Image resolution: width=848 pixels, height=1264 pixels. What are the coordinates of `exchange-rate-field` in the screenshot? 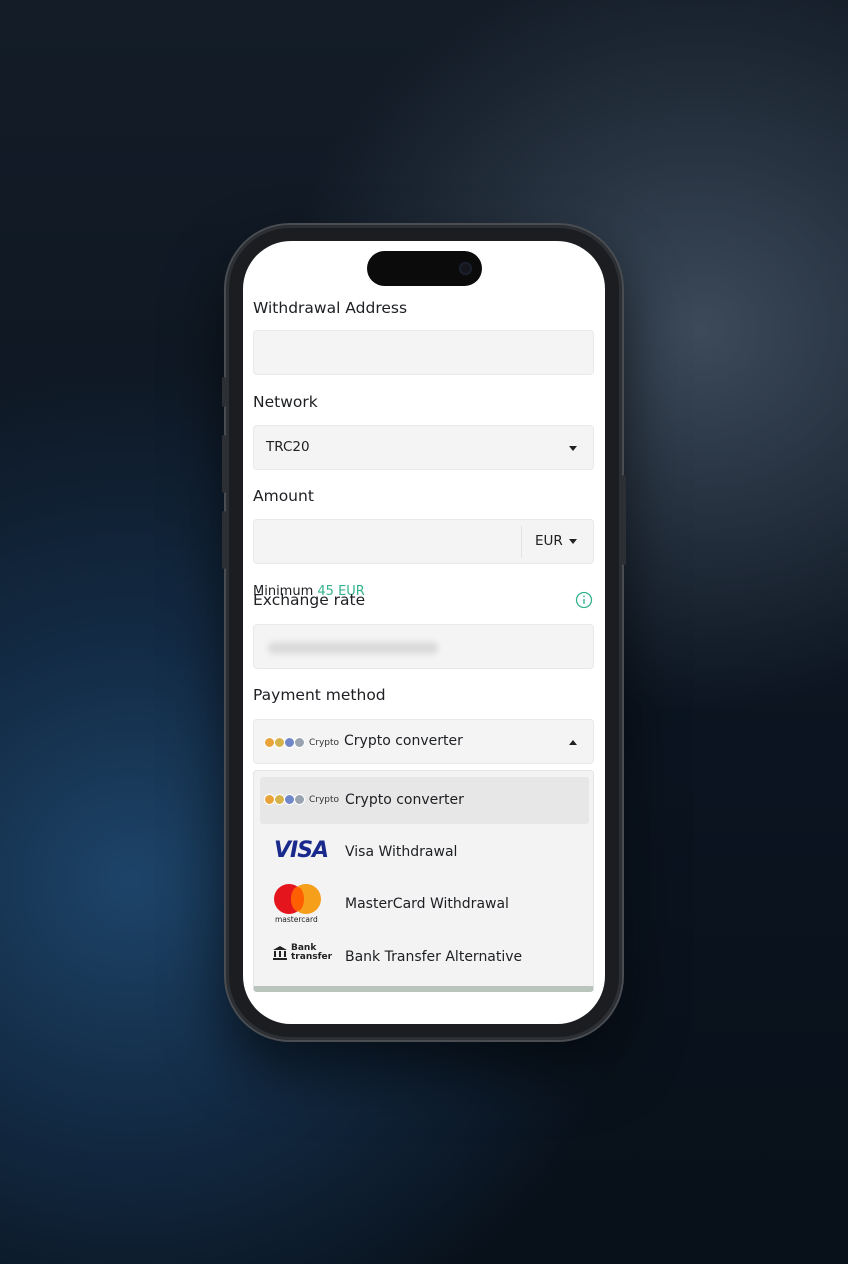 It's located at (423, 646).